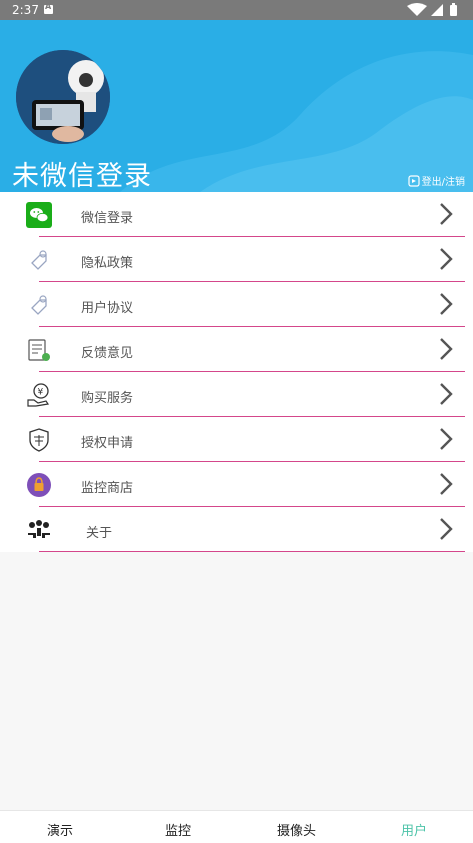 This screenshot has height=843, width=473. I want to click on username: 未微信登录, so click(82, 176).